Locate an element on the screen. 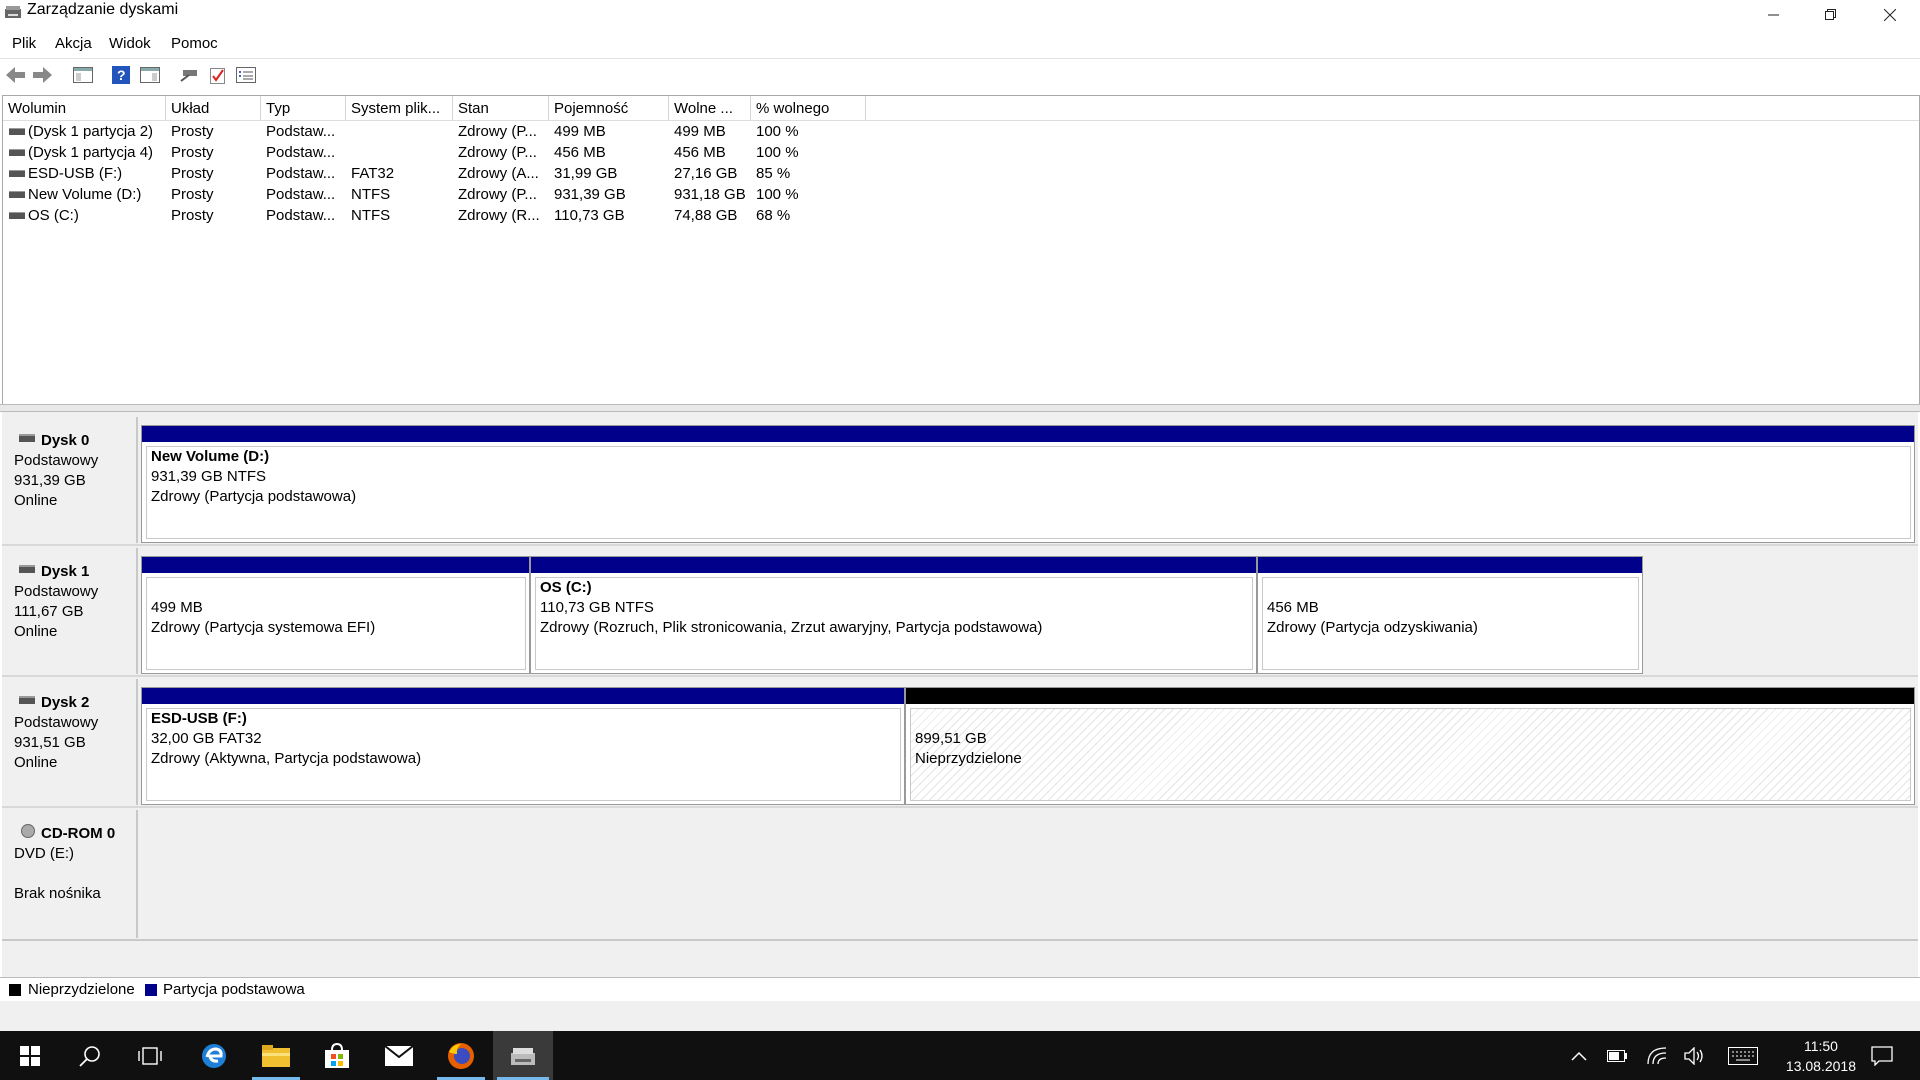 The height and width of the screenshot is (1080, 1920). battery-button is located at coordinates (1617, 1055).